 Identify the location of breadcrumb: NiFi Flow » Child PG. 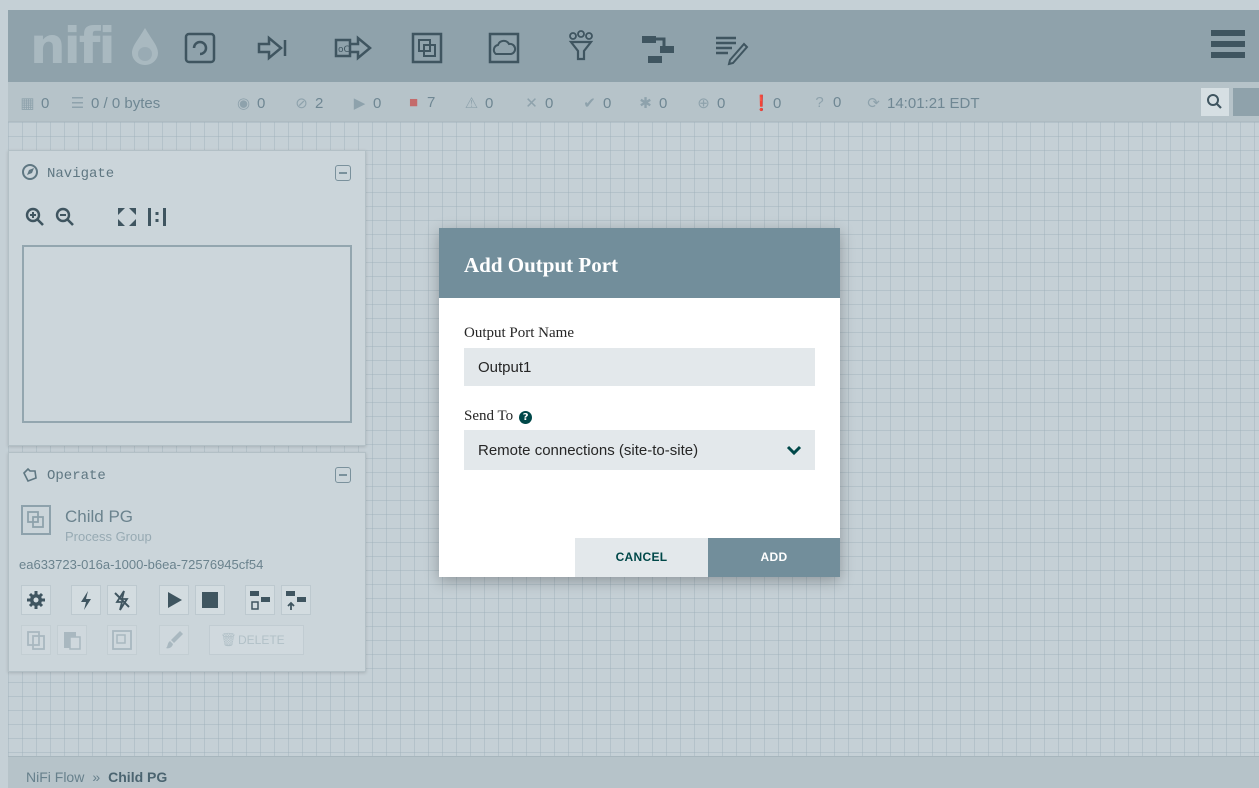
(96, 777).